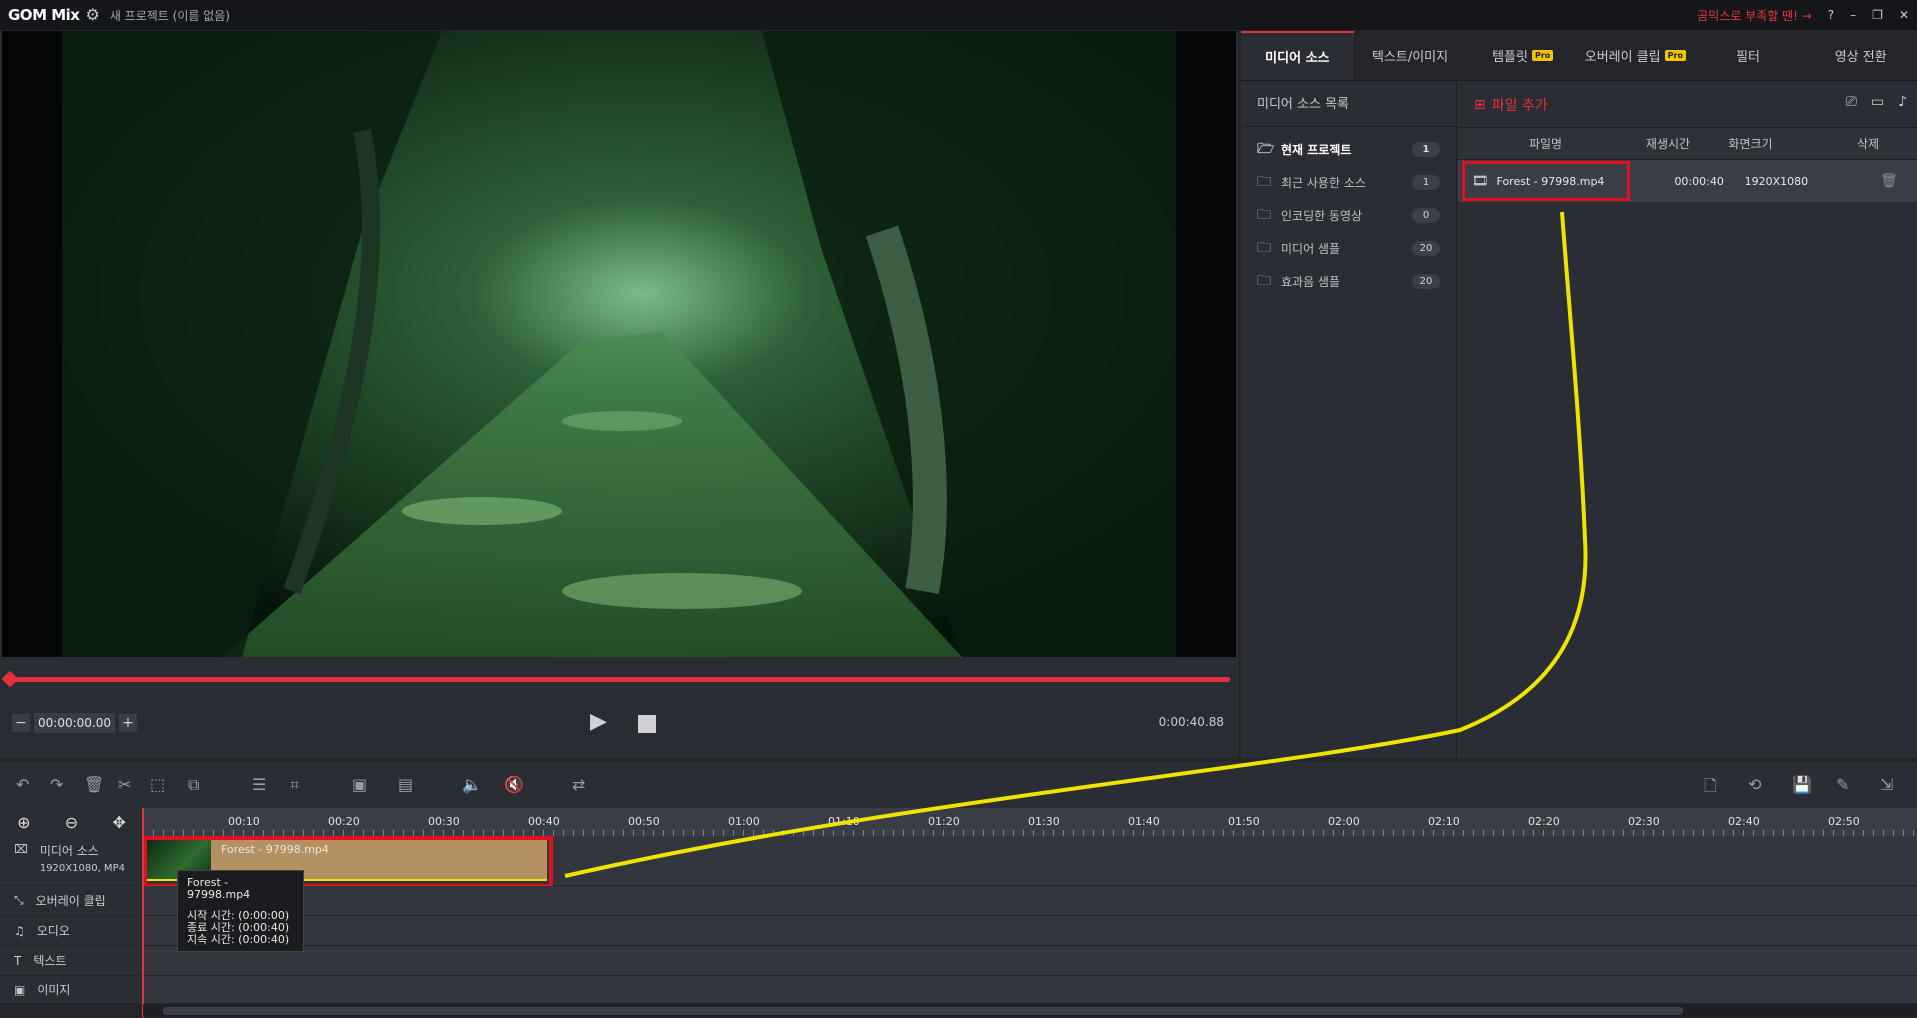 Image resolution: width=1917 pixels, height=1018 pixels. What do you see at coordinates (923, 1011) in the screenshot?
I see `scrollbar-thumb` at bounding box center [923, 1011].